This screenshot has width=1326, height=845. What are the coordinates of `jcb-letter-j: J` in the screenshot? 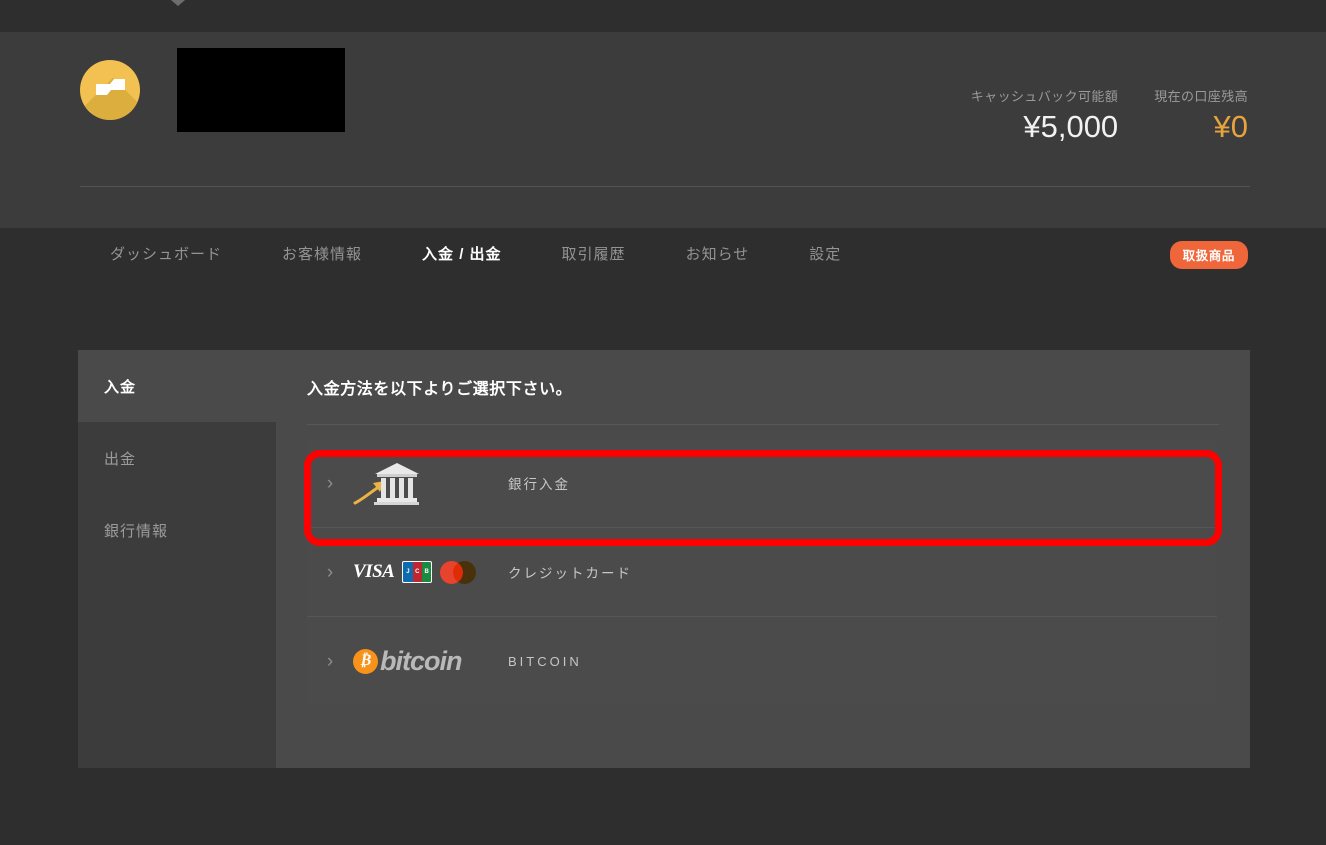 It's located at (408, 572).